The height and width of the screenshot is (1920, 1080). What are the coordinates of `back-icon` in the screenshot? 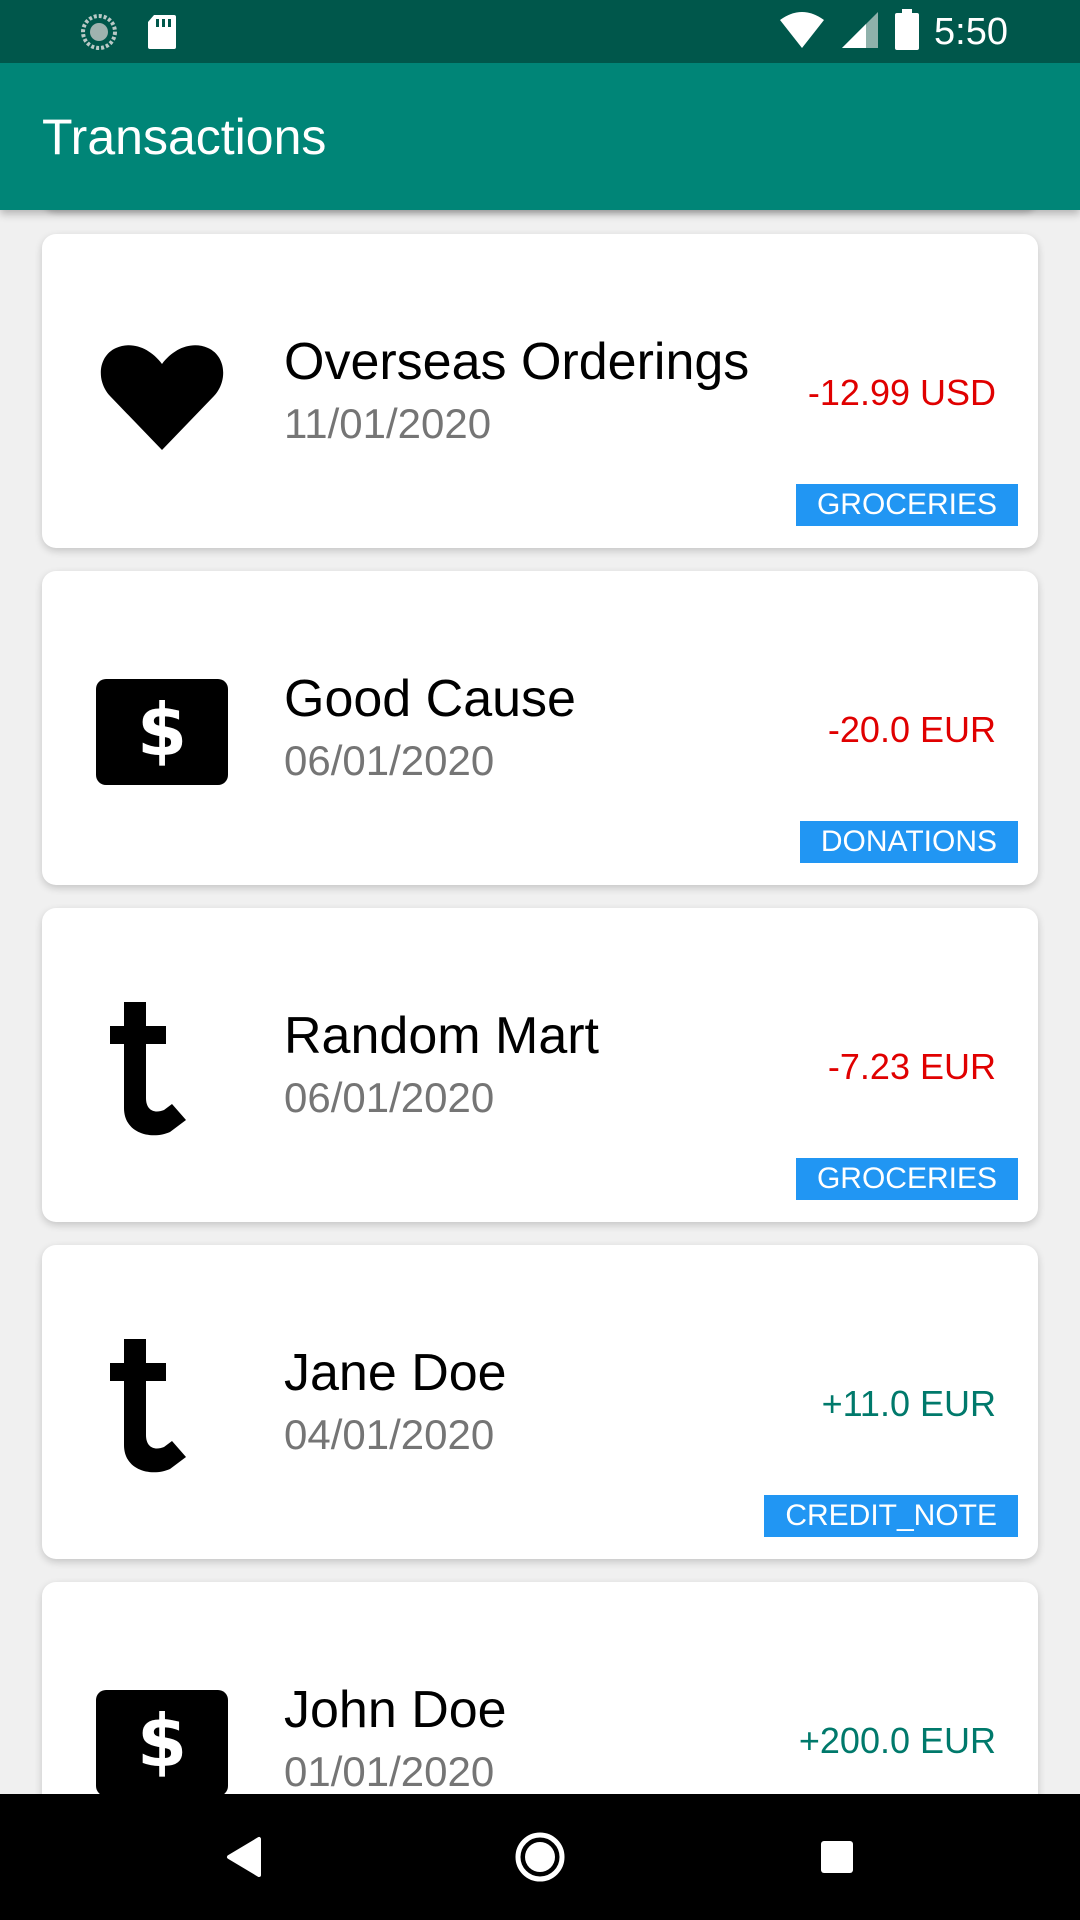 It's located at (243, 1857).